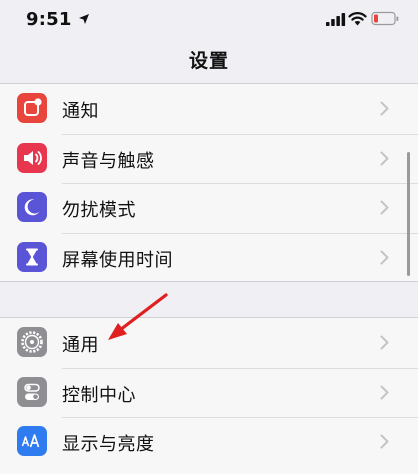 The height and width of the screenshot is (474, 418). What do you see at coordinates (209, 158) in the screenshot?
I see `settings-row-sounds: 声音与触感` at bounding box center [209, 158].